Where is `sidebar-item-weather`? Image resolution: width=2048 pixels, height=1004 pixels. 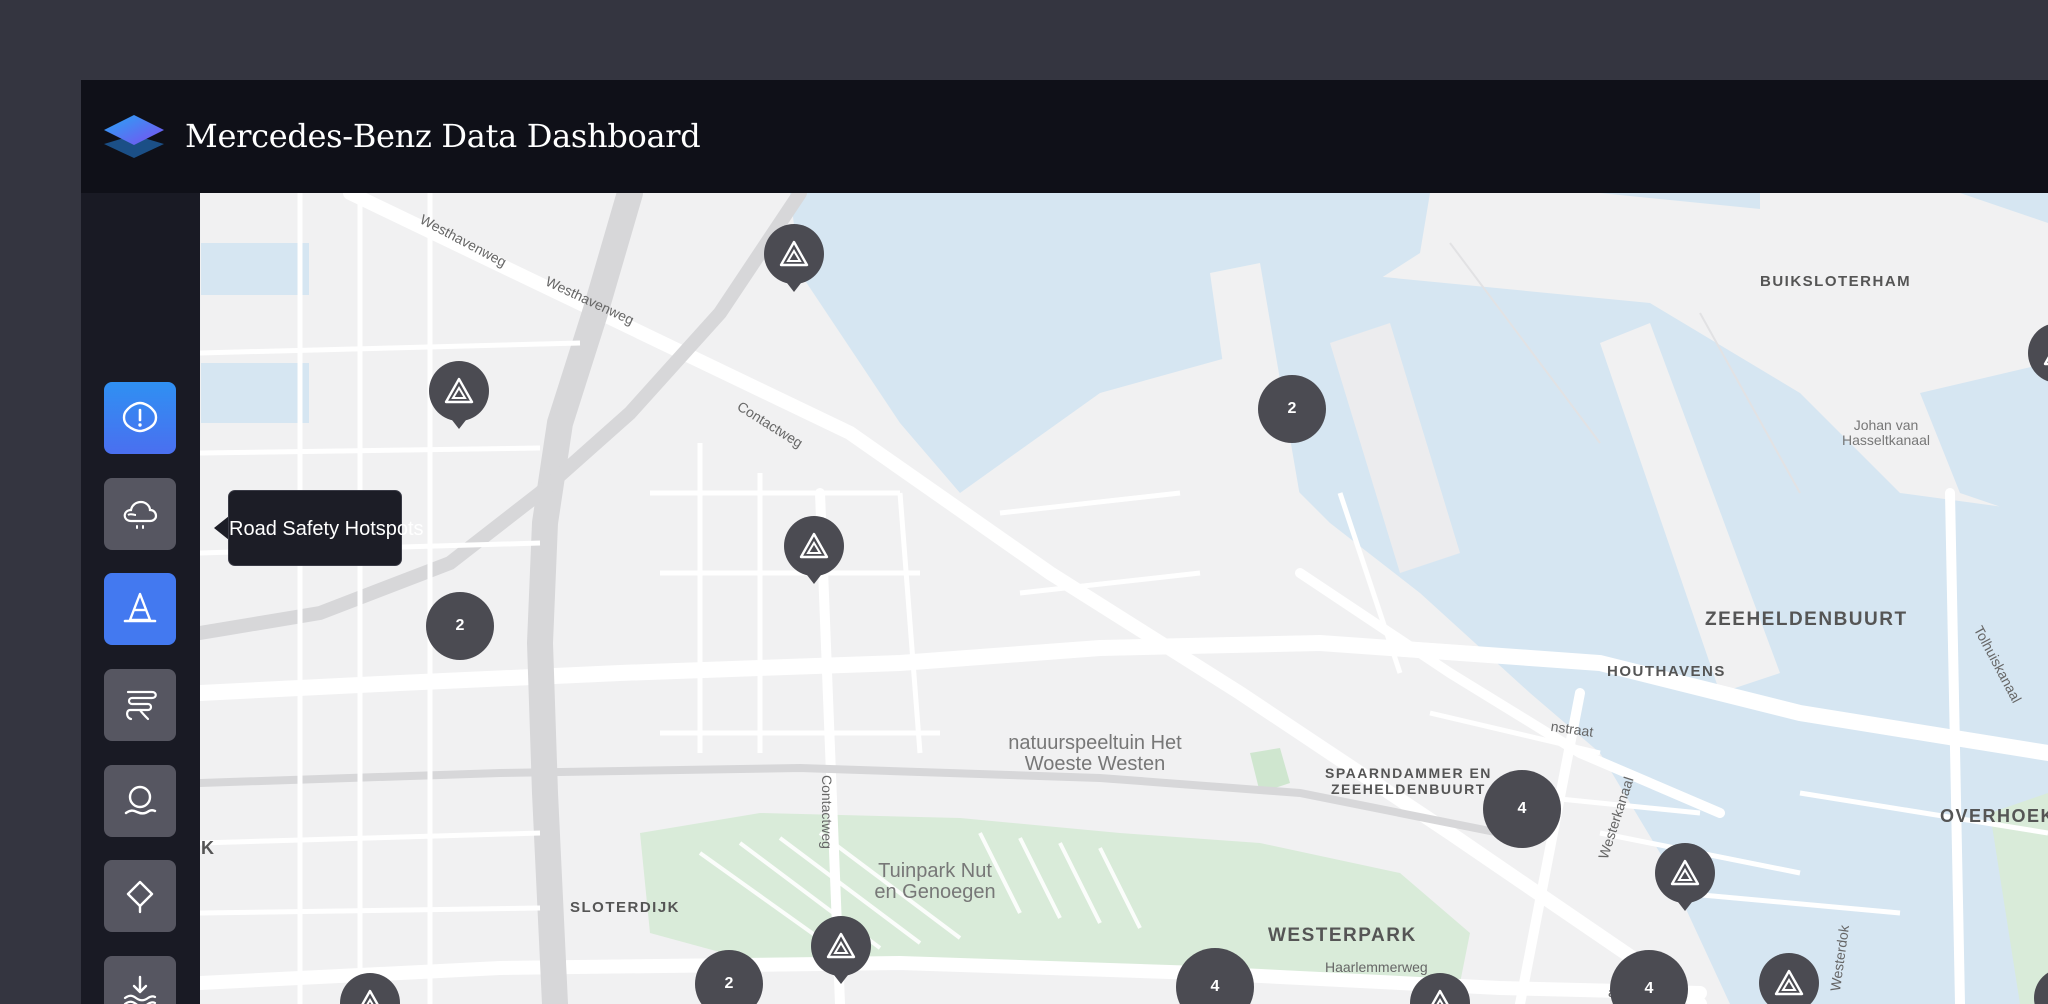 sidebar-item-weather is located at coordinates (140, 514).